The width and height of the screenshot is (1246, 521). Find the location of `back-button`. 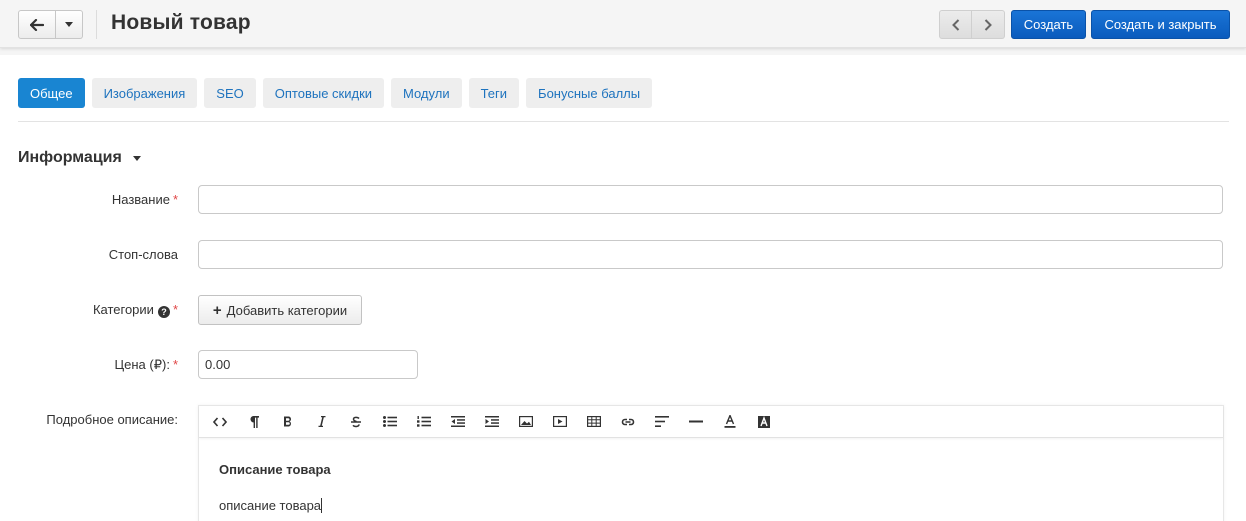

back-button is located at coordinates (37, 24).